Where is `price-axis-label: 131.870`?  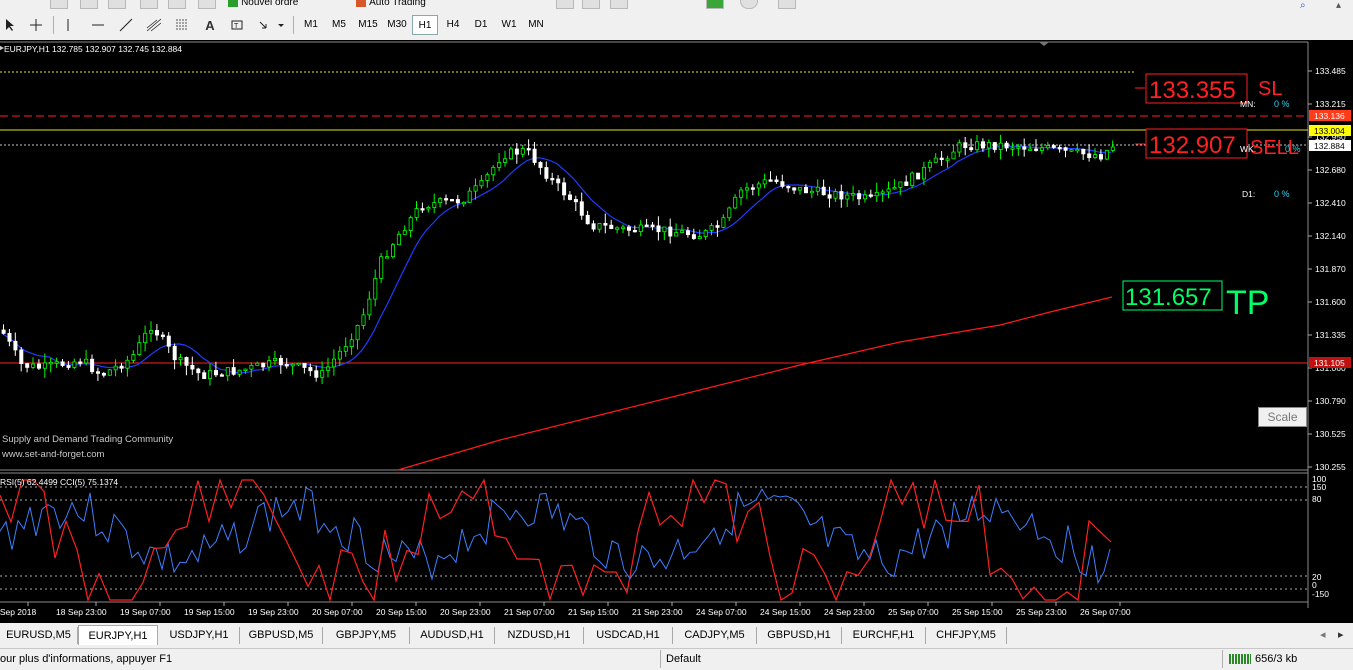 price-axis-label: 131.870 is located at coordinates (1330, 269).